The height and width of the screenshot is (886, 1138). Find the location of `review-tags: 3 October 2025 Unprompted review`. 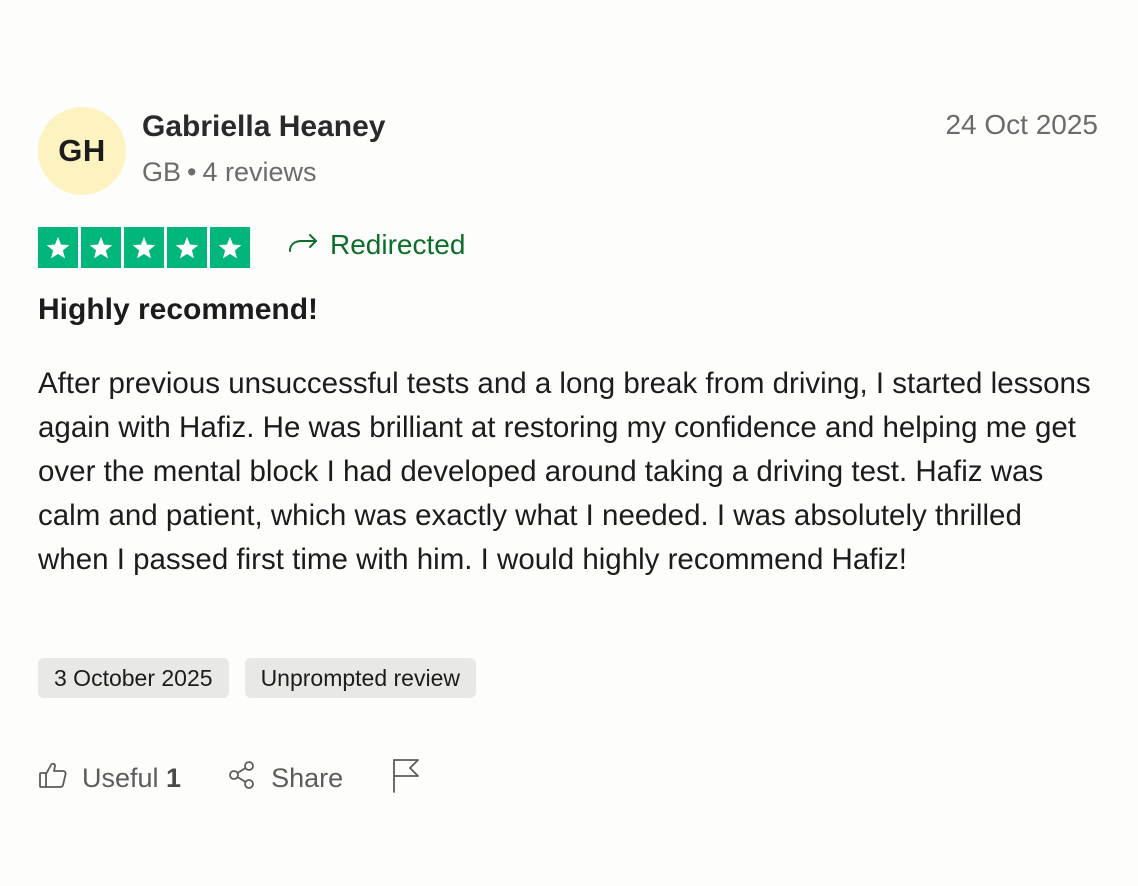

review-tags: 3 October 2025 Unprompted review is located at coordinates (257, 678).